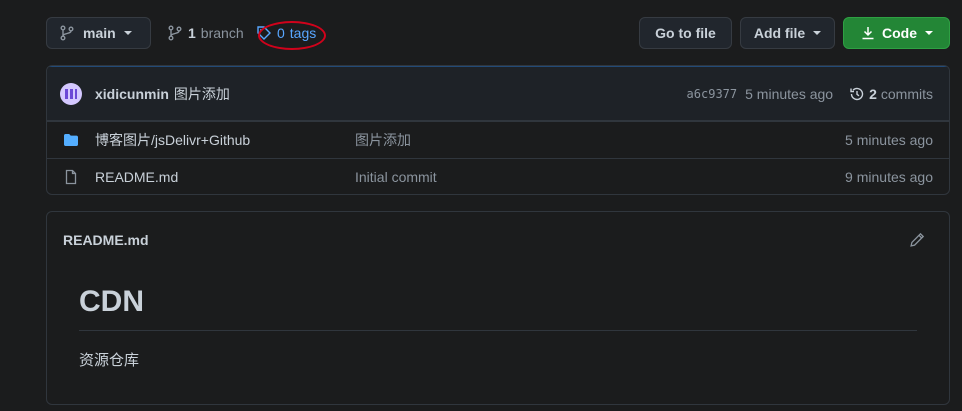  What do you see at coordinates (225, 177) in the screenshot?
I see `file-name: README.md` at bounding box center [225, 177].